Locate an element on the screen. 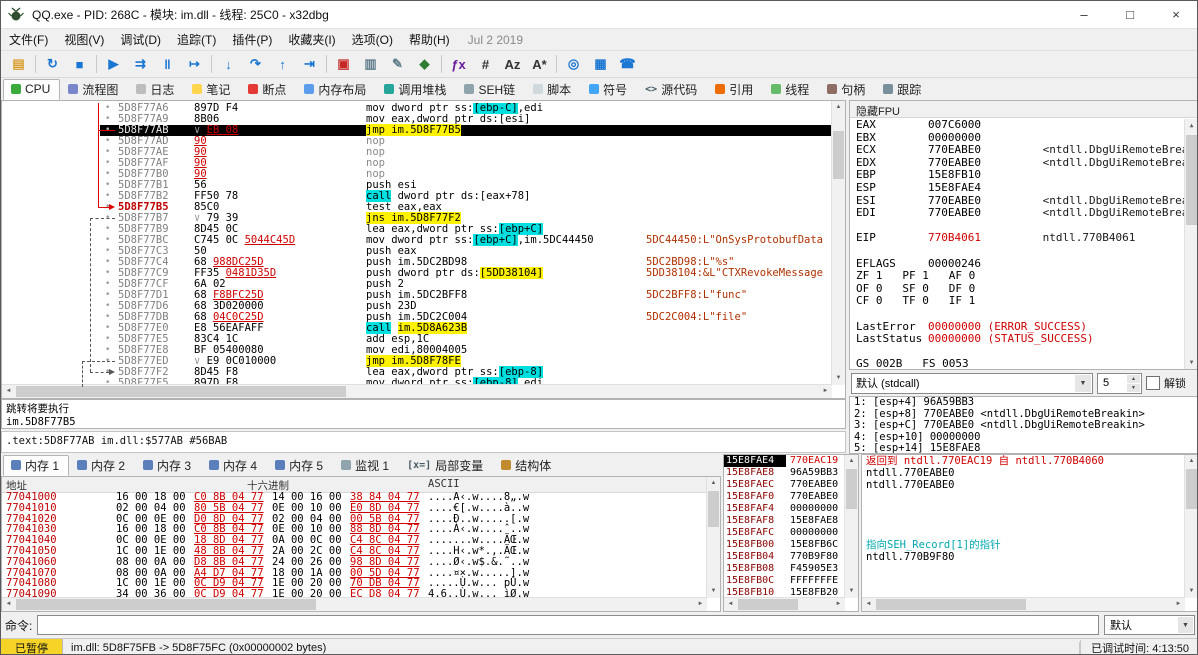 The width and height of the screenshot is (1198, 655). menu-item: 选项(O) is located at coordinates (372, 40).